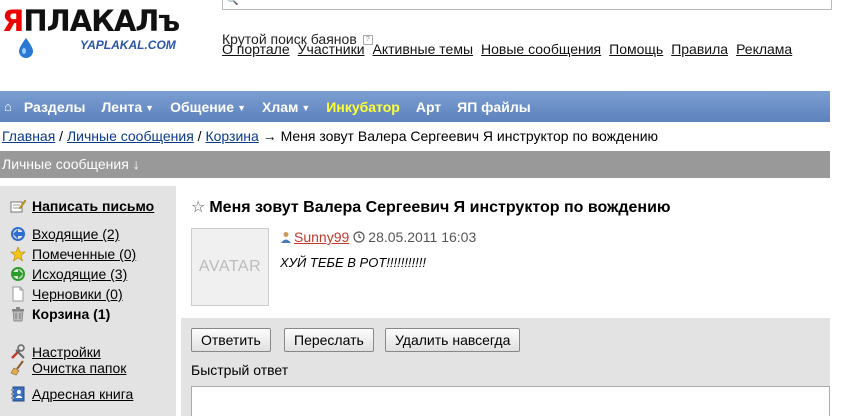 Image resolution: width=848 pixels, height=416 pixels. What do you see at coordinates (84, 254) in the screenshot?
I see `sidebar-item-label: Помеченные (0)` at bounding box center [84, 254].